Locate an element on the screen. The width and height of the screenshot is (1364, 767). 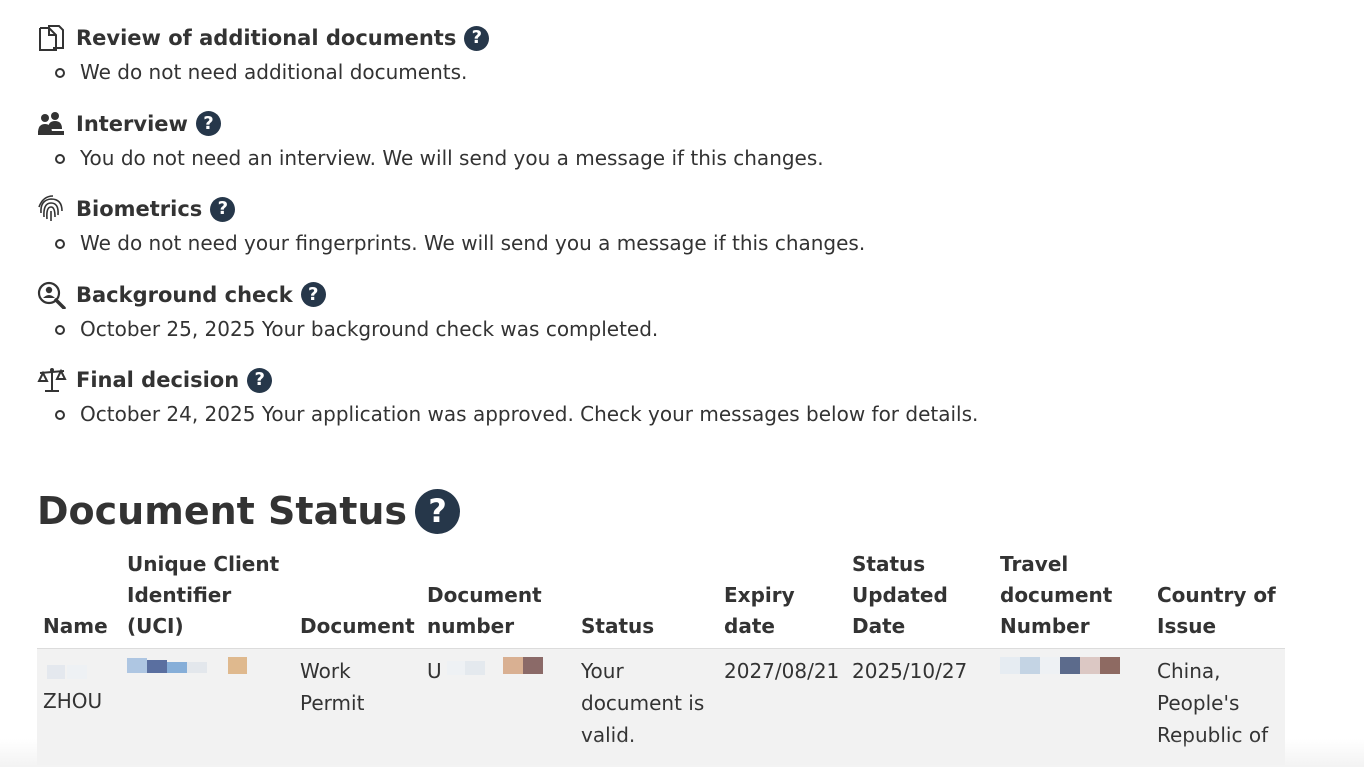
cell-country-of-issue: China, People's Republic of is located at coordinates (1218, 706).